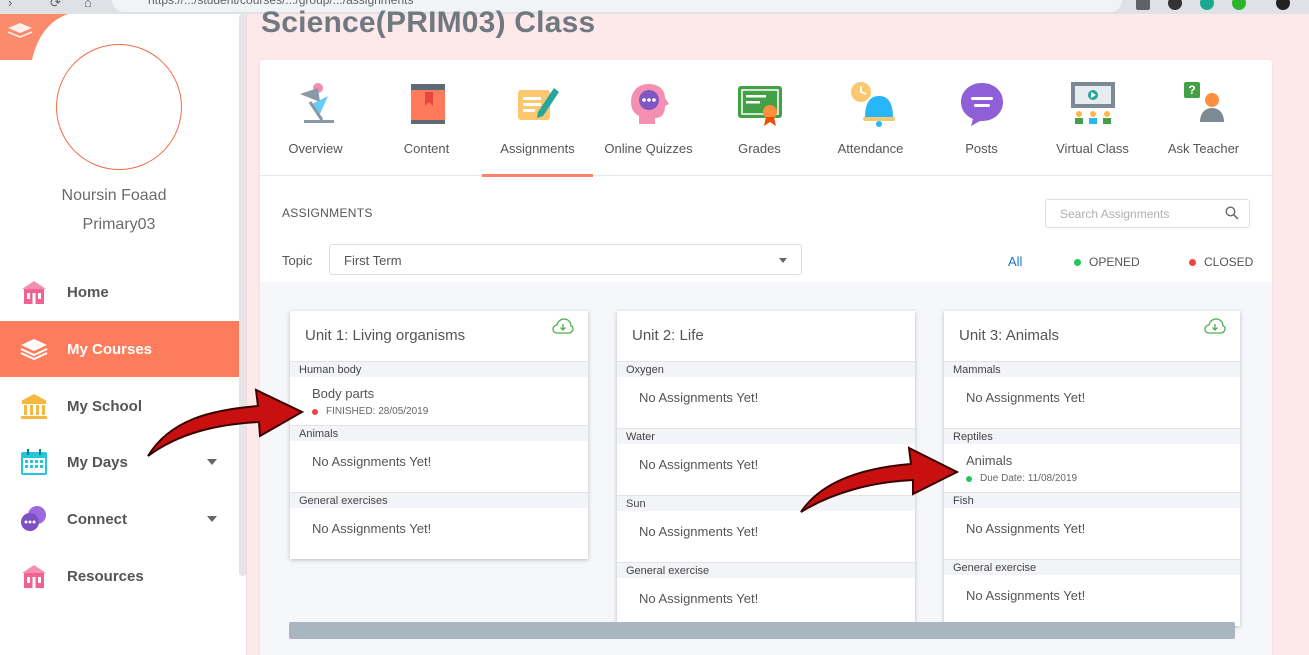 The height and width of the screenshot is (655, 1309). I want to click on topic-select: First Term, so click(565, 259).